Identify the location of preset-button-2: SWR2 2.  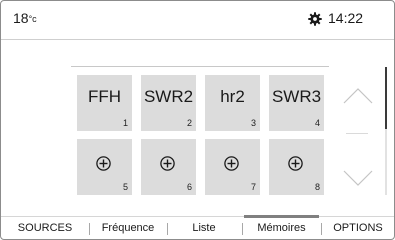
(168, 103).